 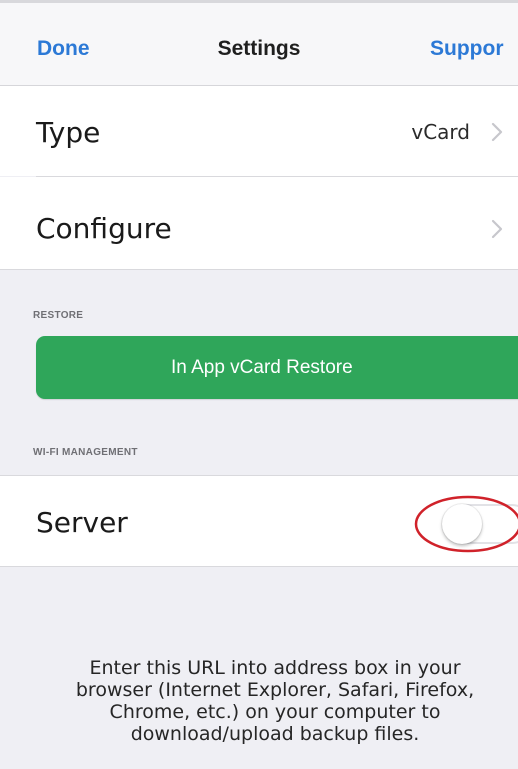 What do you see at coordinates (259, 131) in the screenshot?
I see `type-row: Type vCard` at bounding box center [259, 131].